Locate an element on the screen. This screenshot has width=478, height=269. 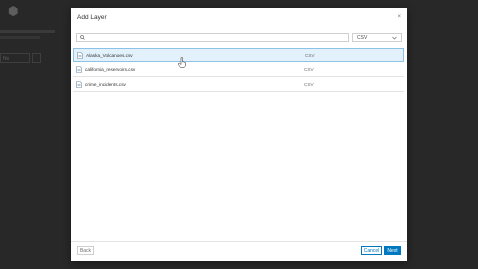
footer-divider is located at coordinates (239, 241).